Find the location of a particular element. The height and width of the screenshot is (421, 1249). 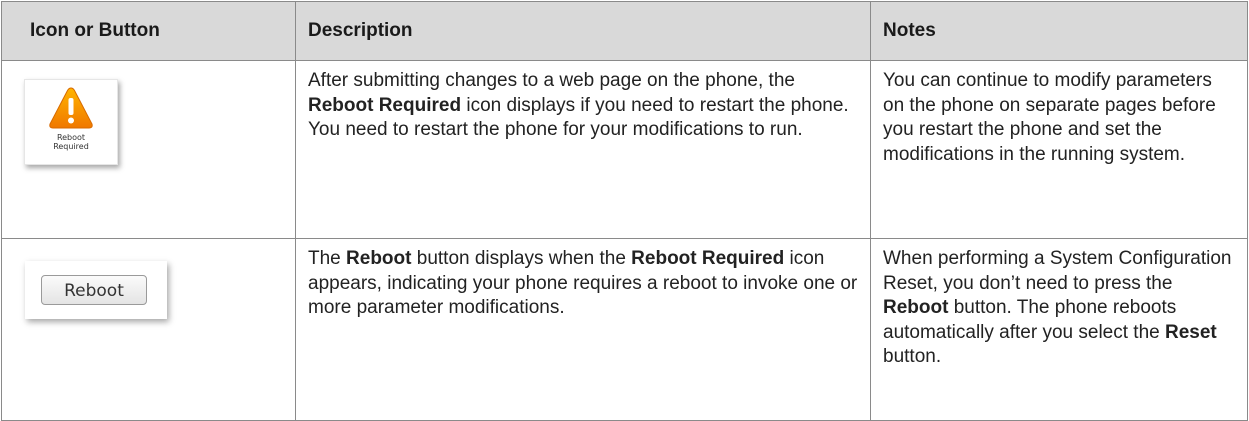

description-text: button displays when the is located at coordinates (521, 258).